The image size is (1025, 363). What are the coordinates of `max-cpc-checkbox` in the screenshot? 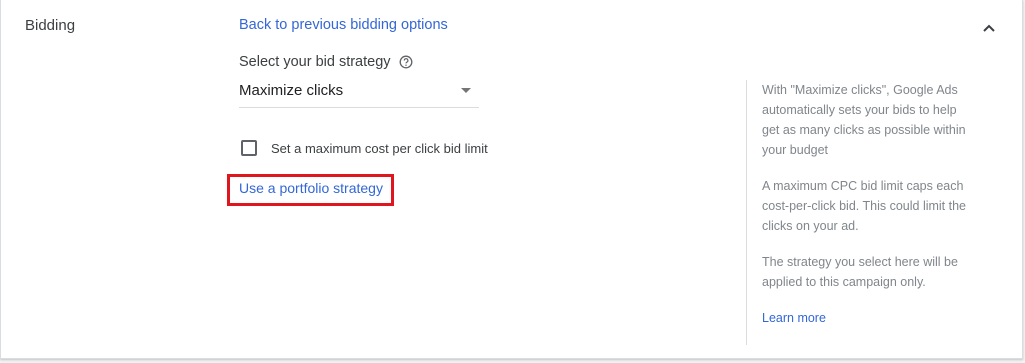 It's located at (249, 148).